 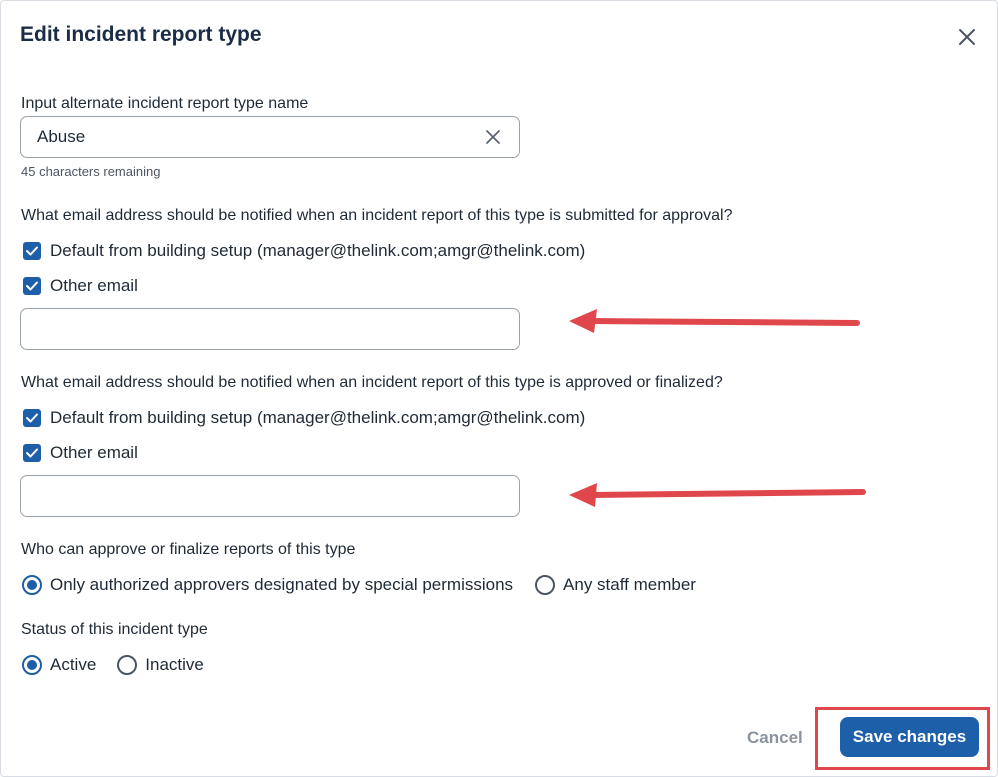 What do you see at coordinates (493, 137) in the screenshot?
I see `clear-input-icon` at bounding box center [493, 137].